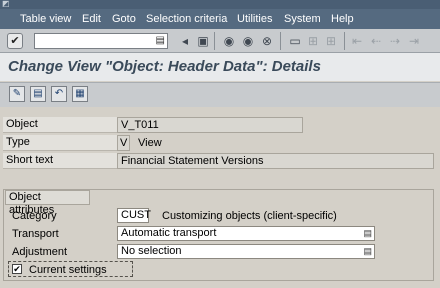  Describe the element at coordinates (395, 41) in the screenshot. I see `next-page-icon: ⇢` at that location.